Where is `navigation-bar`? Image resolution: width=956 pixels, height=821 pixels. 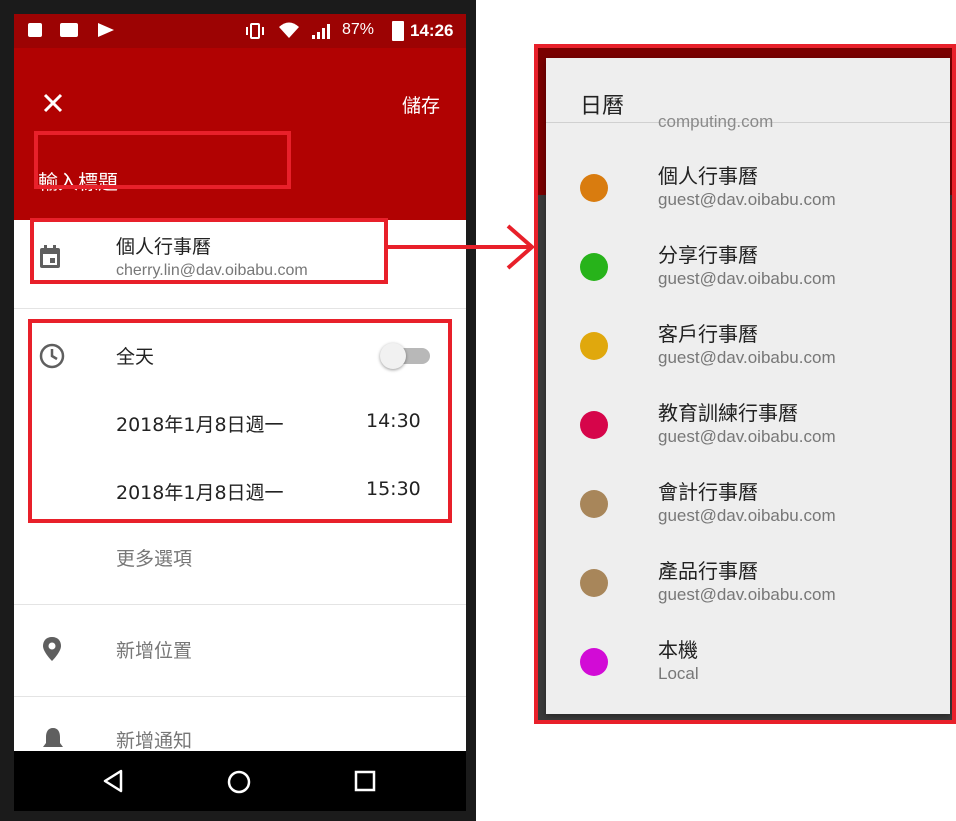 navigation-bar is located at coordinates (240, 781).